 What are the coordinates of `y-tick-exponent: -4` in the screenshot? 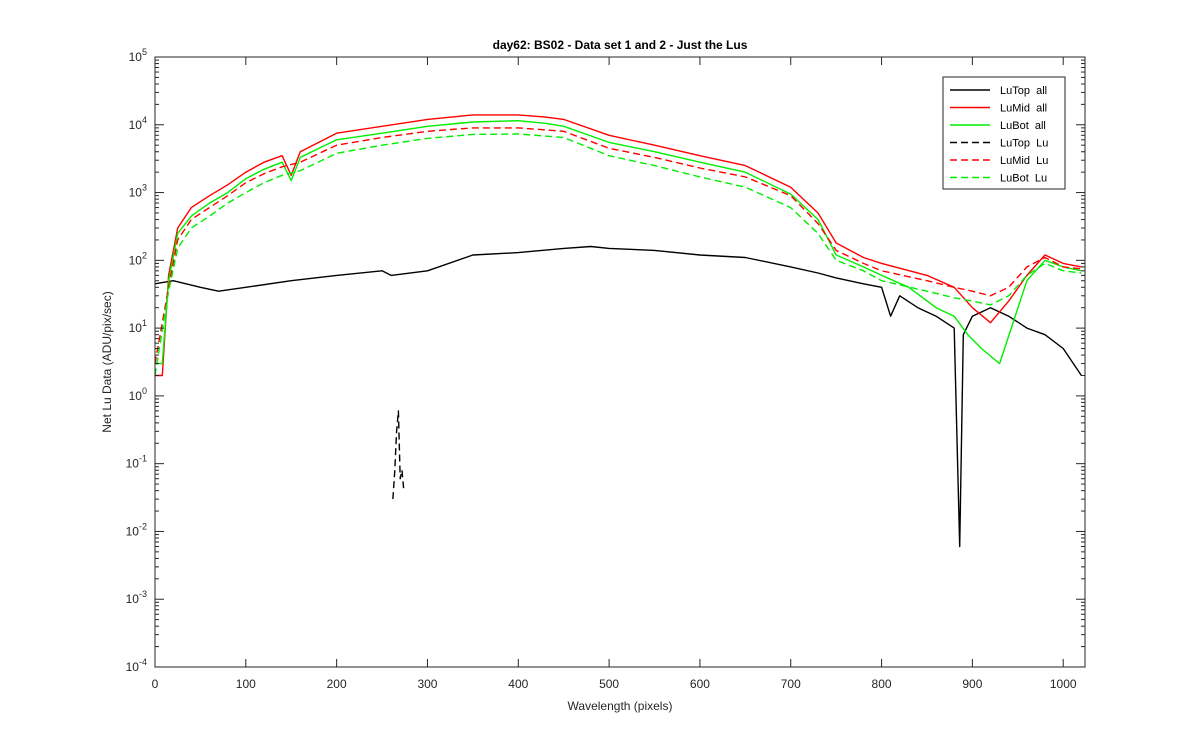 It's located at (143, 662).